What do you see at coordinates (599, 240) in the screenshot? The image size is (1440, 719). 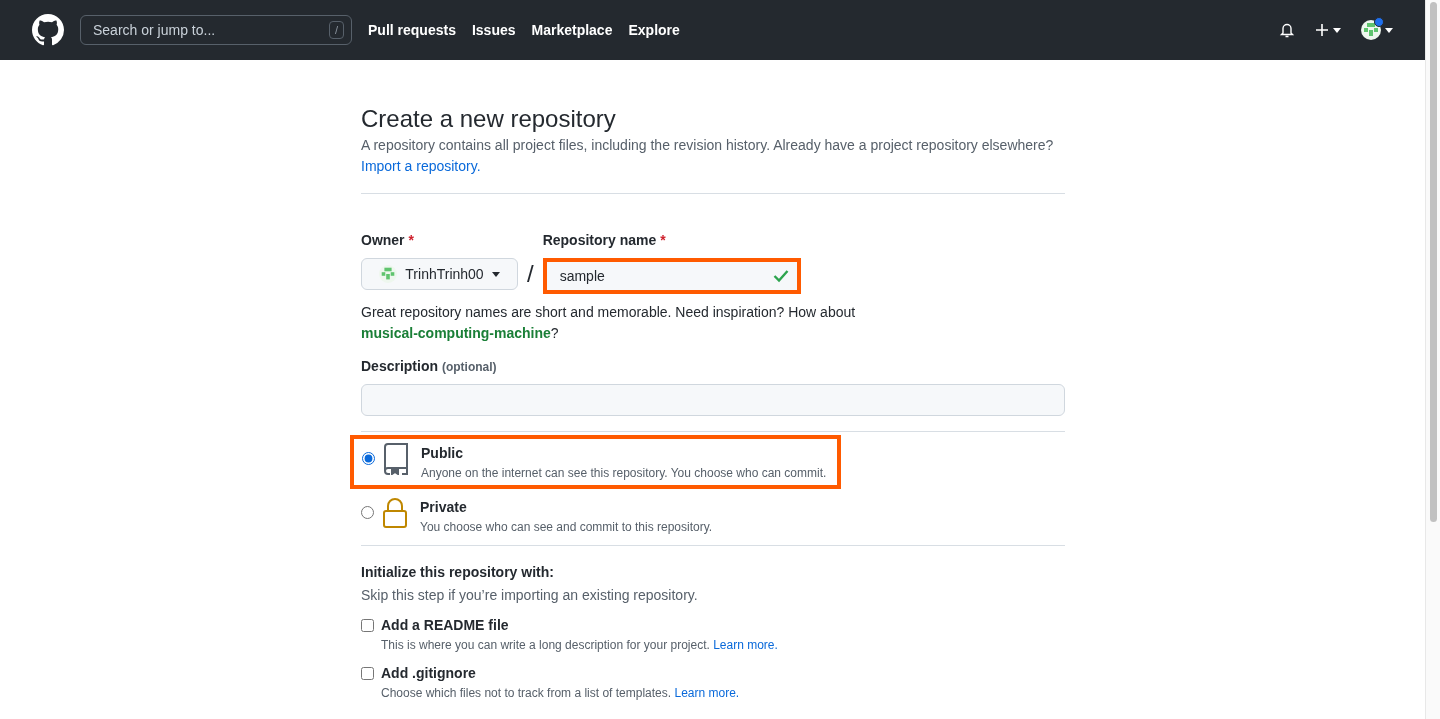 I see `repo-name-label: Repository name` at bounding box center [599, 240].